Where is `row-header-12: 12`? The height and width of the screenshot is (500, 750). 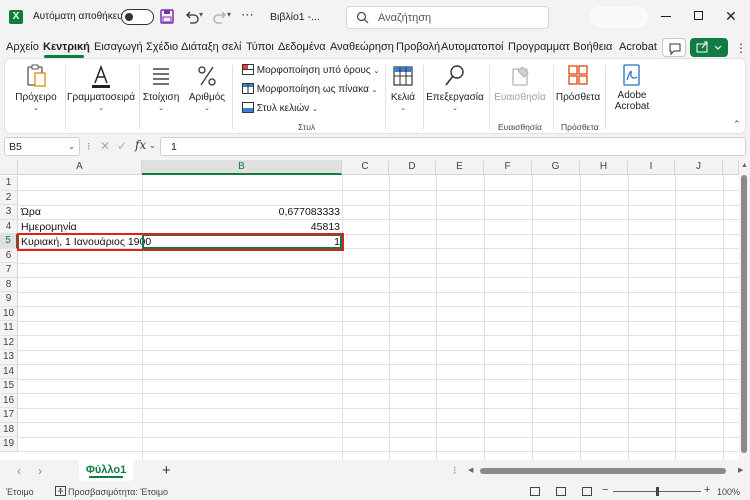 row-header-12: 12 is located at coordinates (9, 342).